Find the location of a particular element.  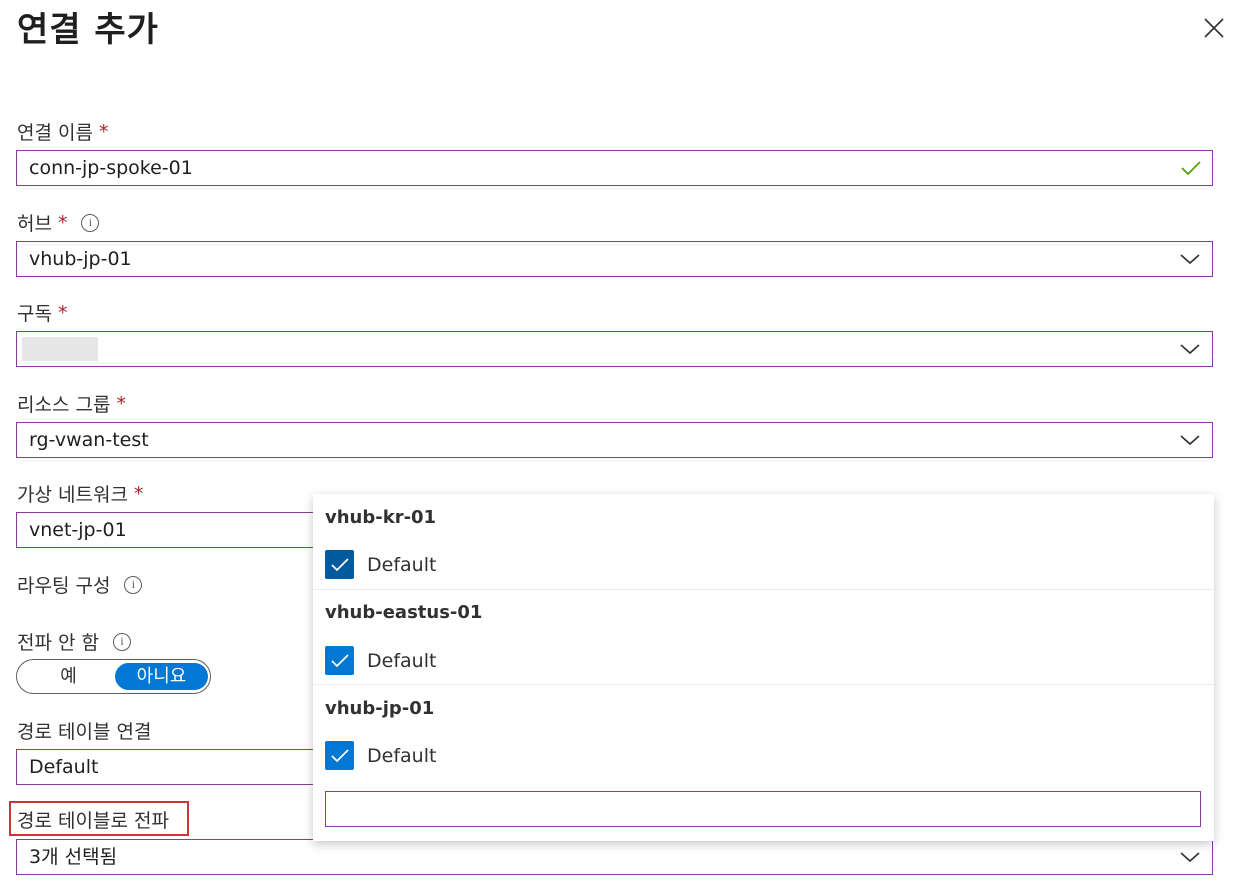

resource-group-select: rg-vwan-test is located at coordinates (614, 440).